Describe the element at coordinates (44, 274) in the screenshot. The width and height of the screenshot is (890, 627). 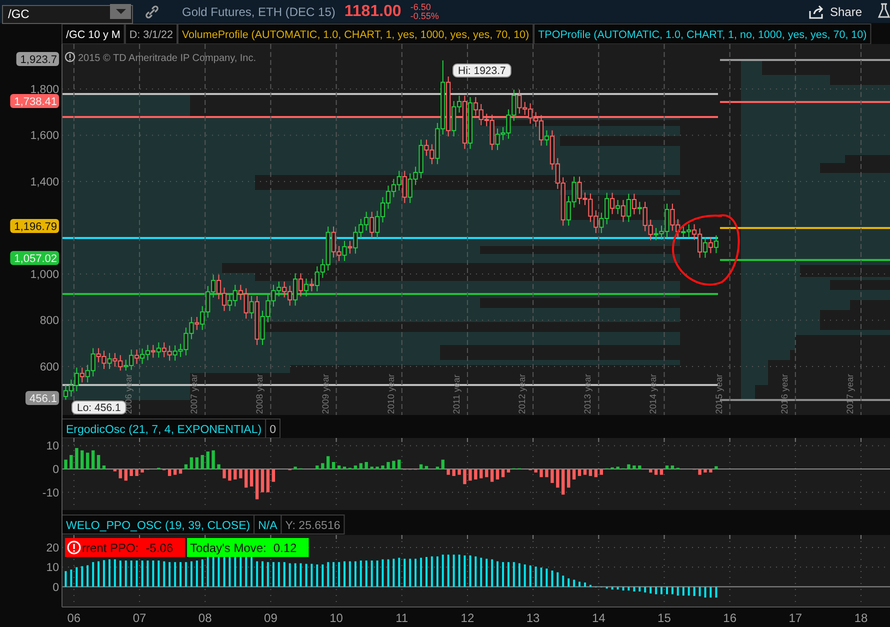
I see `axis-tick-label: 1,000` at that location.